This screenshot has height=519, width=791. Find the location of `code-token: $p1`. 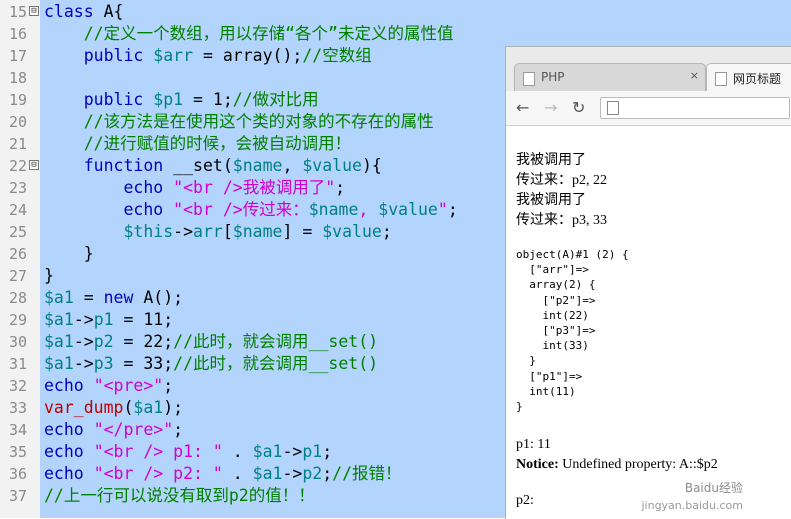

code-token: $p1 is located at coordinates (168, 99).